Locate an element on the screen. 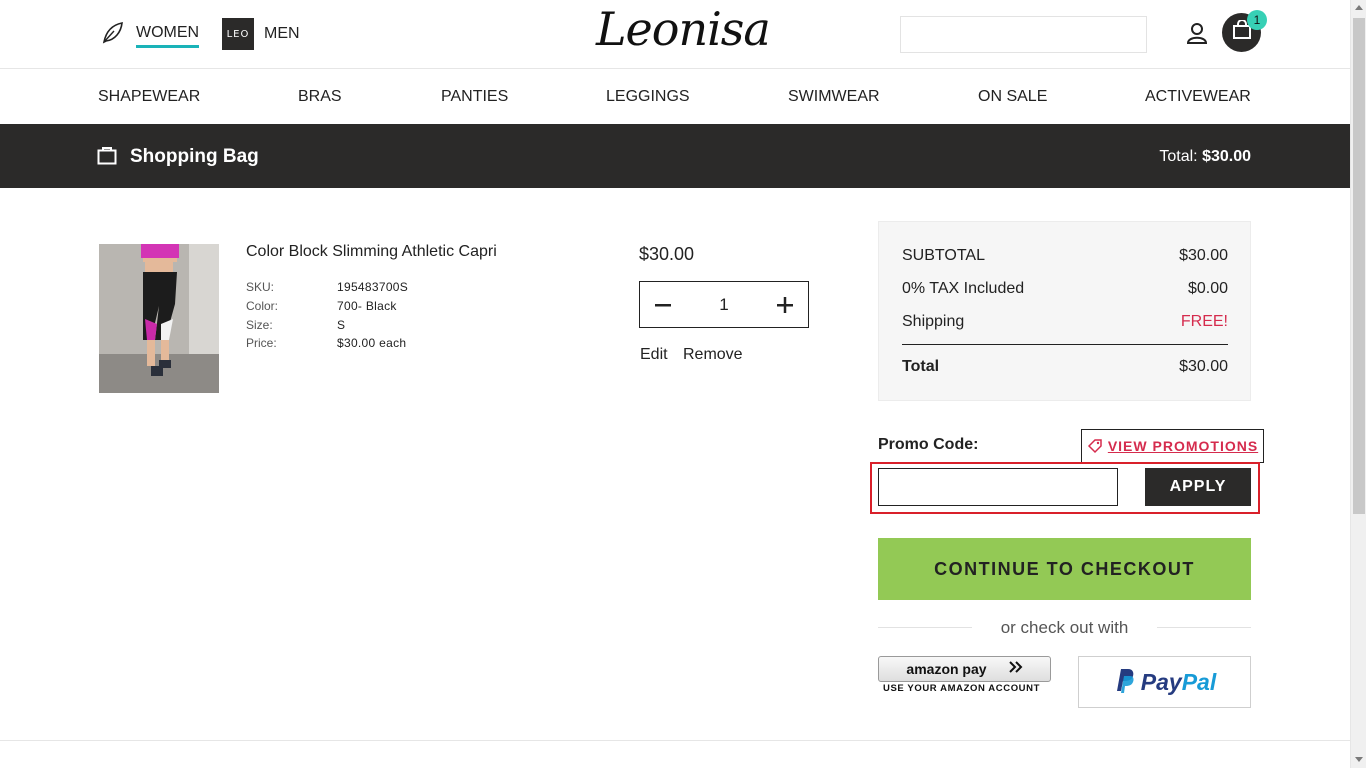 This screenshot has height=768, width=1366. alt-checkout-text: or check out with is located at coordinates (1064, 627).